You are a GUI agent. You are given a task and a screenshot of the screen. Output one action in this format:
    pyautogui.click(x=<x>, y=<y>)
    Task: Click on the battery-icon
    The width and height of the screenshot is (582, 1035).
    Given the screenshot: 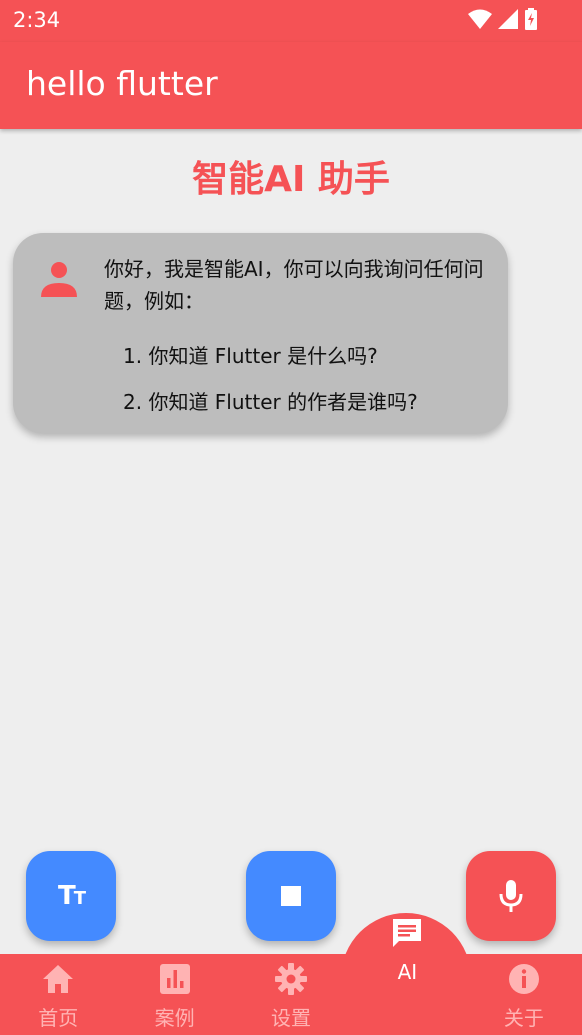 What is the action you would take?
    pyautogui.click(x=531, y=19)
    